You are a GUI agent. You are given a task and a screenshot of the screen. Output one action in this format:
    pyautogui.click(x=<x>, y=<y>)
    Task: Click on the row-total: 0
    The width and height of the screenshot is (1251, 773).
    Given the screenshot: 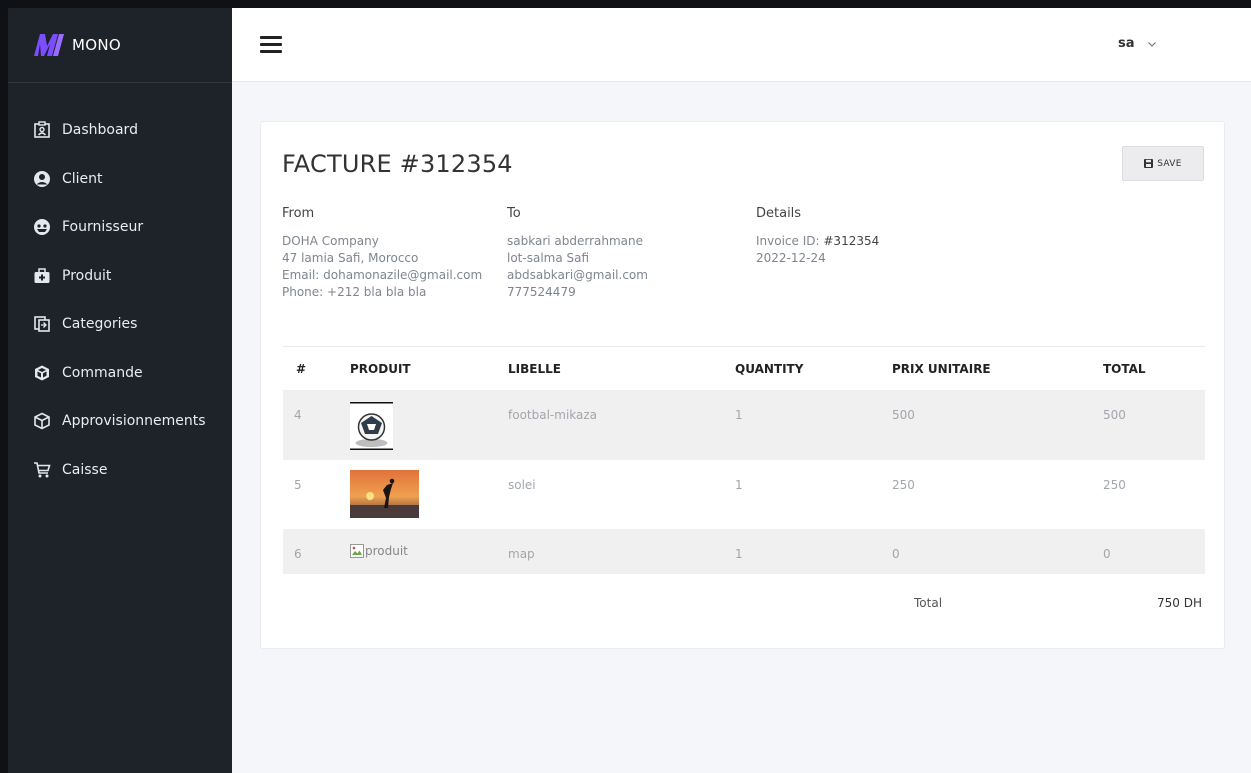 What is the action you would take?
    pyautogui.click(x=1107, y=554)
    